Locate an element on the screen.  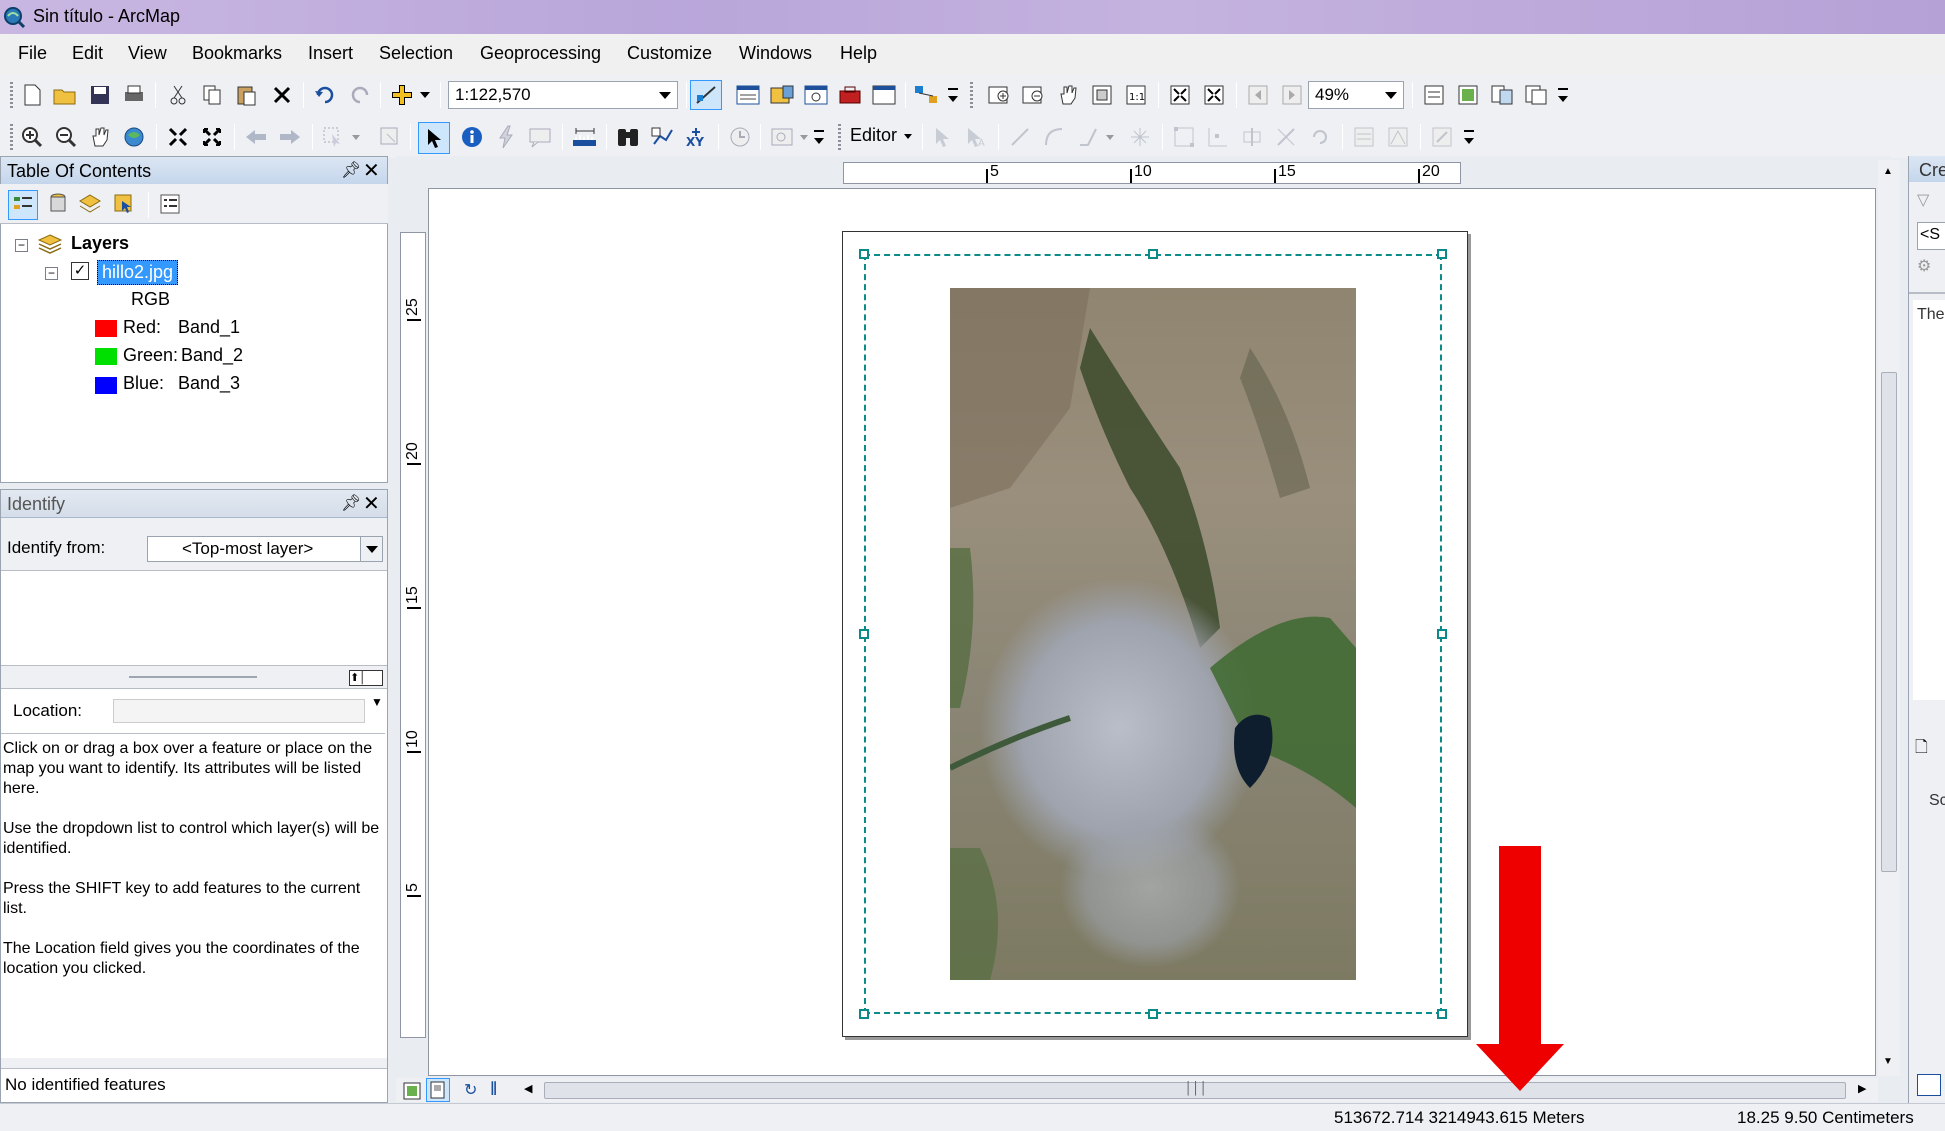
layout-pan-icon is located at coordinates (1068, 95).